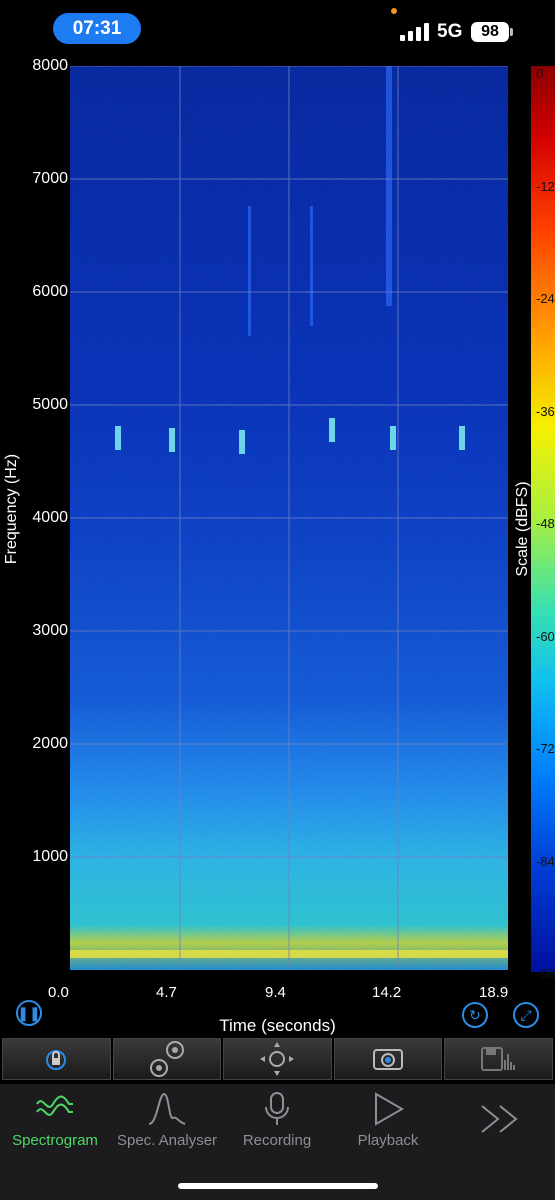 Image resolution: width=555 pixels, height=1200 pixels. I want to click on y-tick-label: 5000, so click(50, 404).